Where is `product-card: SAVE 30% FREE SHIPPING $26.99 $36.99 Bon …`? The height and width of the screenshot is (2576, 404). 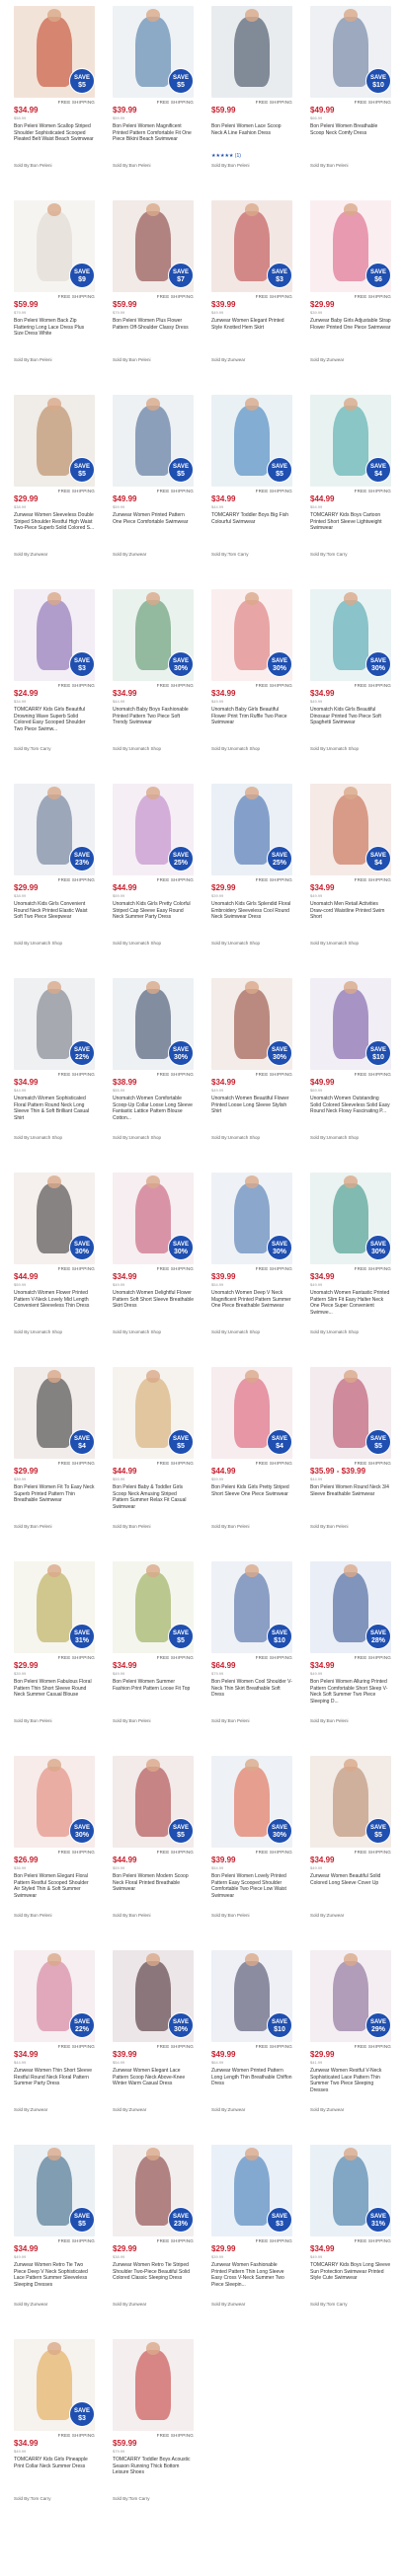
product-card: SAVE 30% FREE SHIPPING $26.99 $36.99 Bon … is located at coordinates (54, 1852).